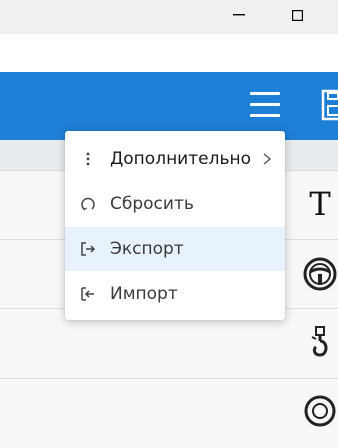 This screenshot has width=338, height=448. I want to click on minimize-icon, so click(239, 15).